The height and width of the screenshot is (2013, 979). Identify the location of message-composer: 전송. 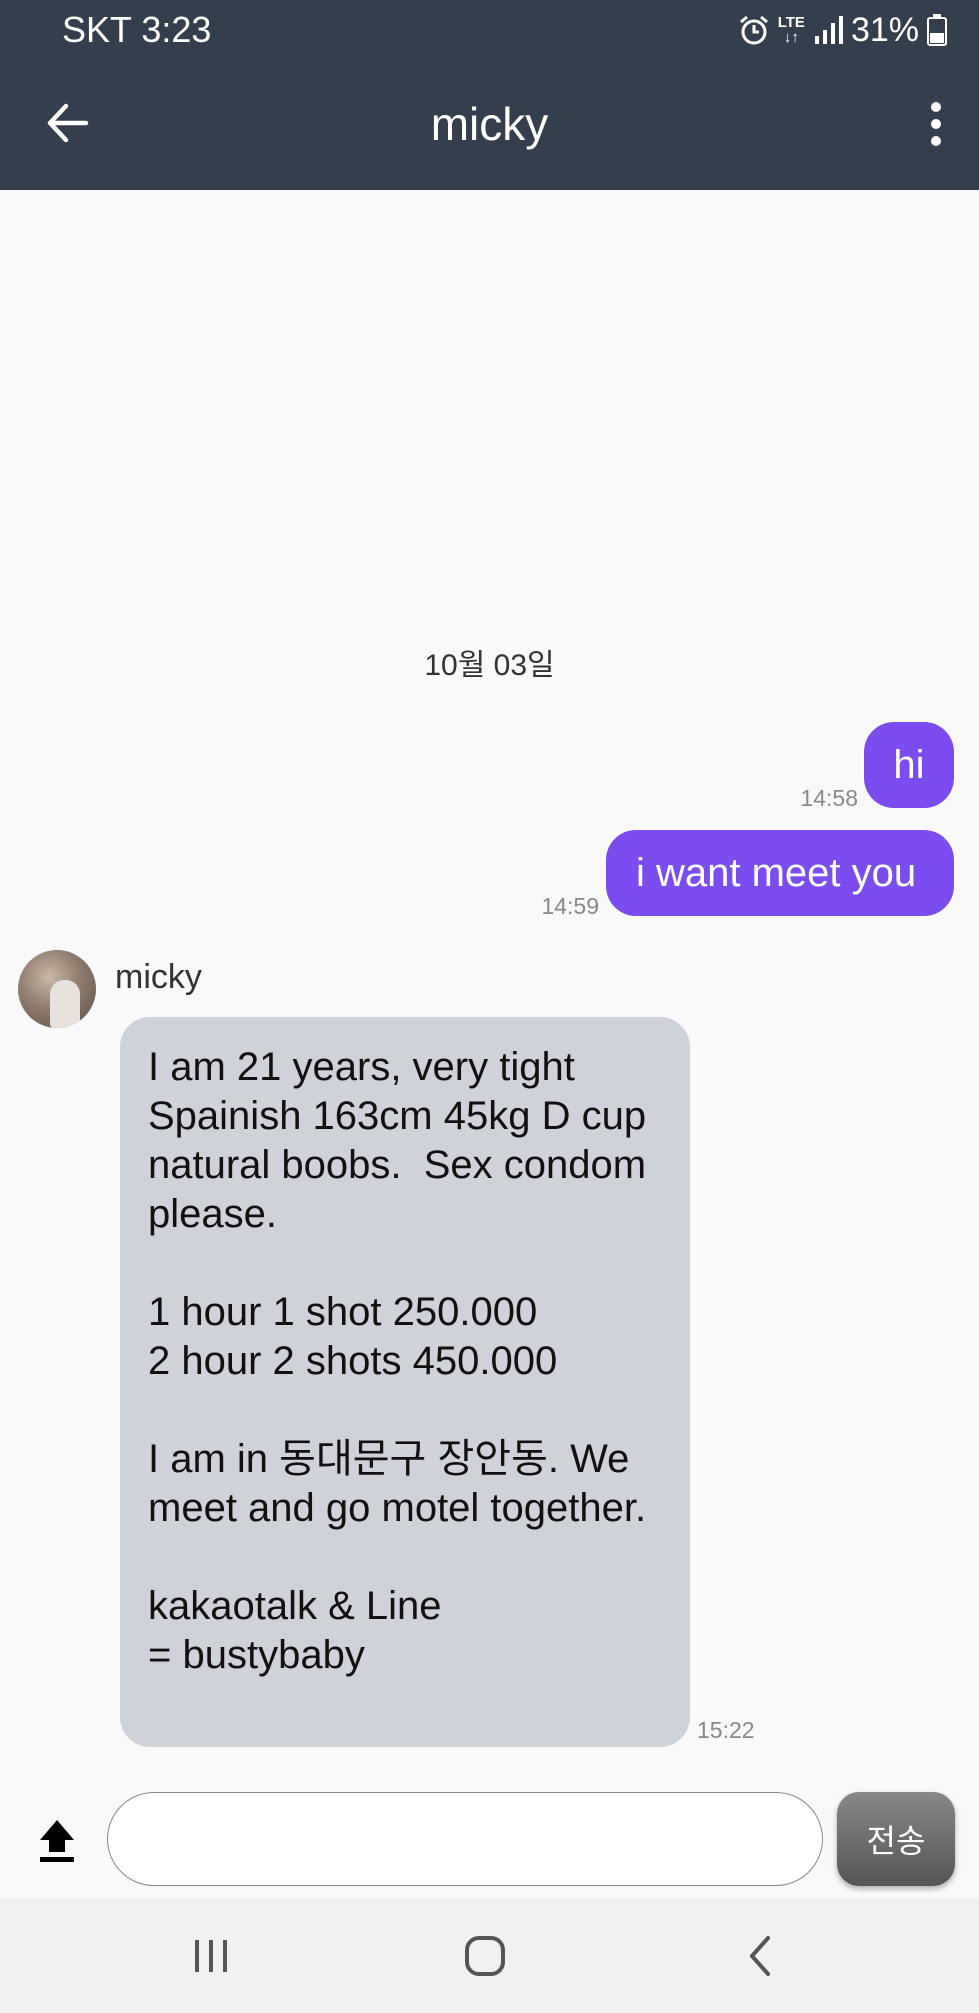
(489, 1839).